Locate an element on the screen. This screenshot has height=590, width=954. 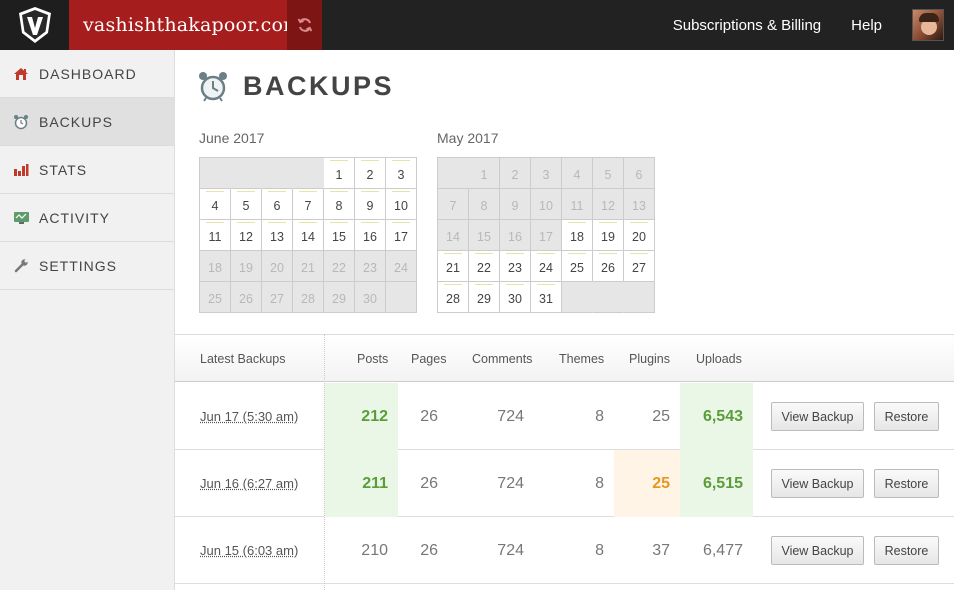
wrench-icon is located at coordinates (21, 266).